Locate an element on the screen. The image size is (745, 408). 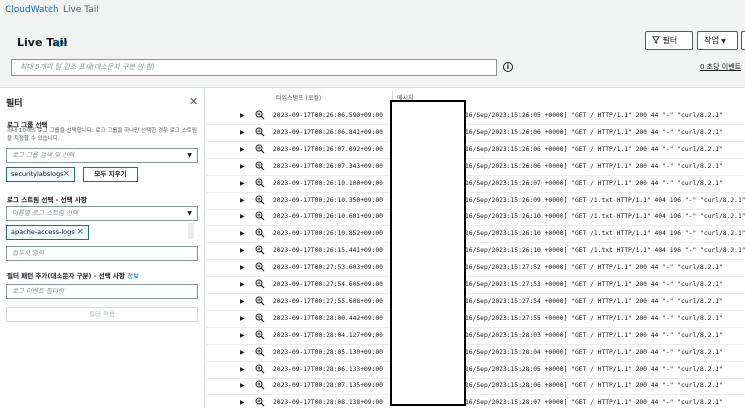
log-group-select: 로그 그룹 검색 및 선택 ▼ is located at coordinates (102, 155).